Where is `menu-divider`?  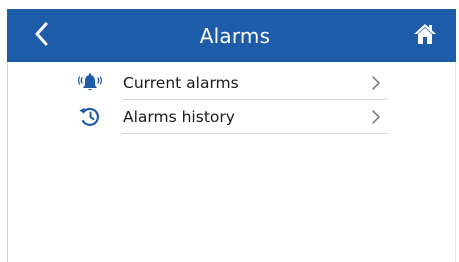 menu-divider is located at coordinates (255, 133).